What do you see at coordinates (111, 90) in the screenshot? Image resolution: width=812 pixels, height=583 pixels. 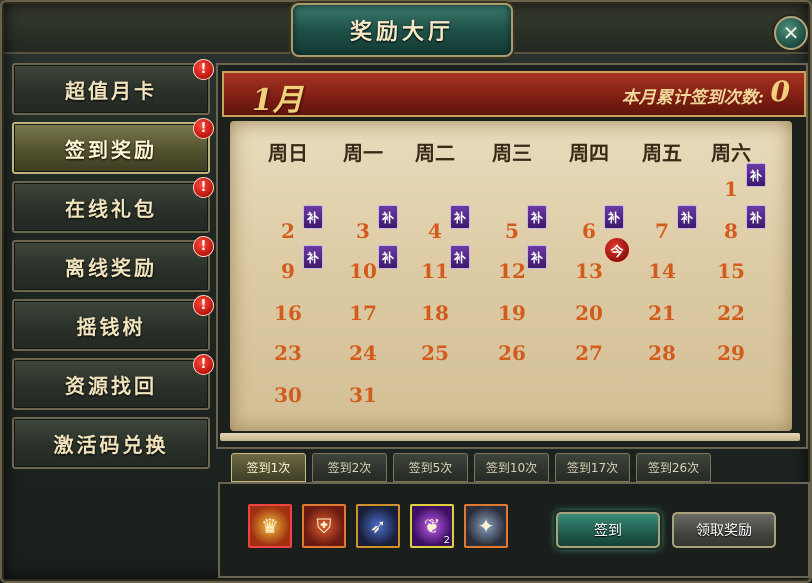 I see `menu-item-label: 超值月卡` at bounding box center [111, 90].